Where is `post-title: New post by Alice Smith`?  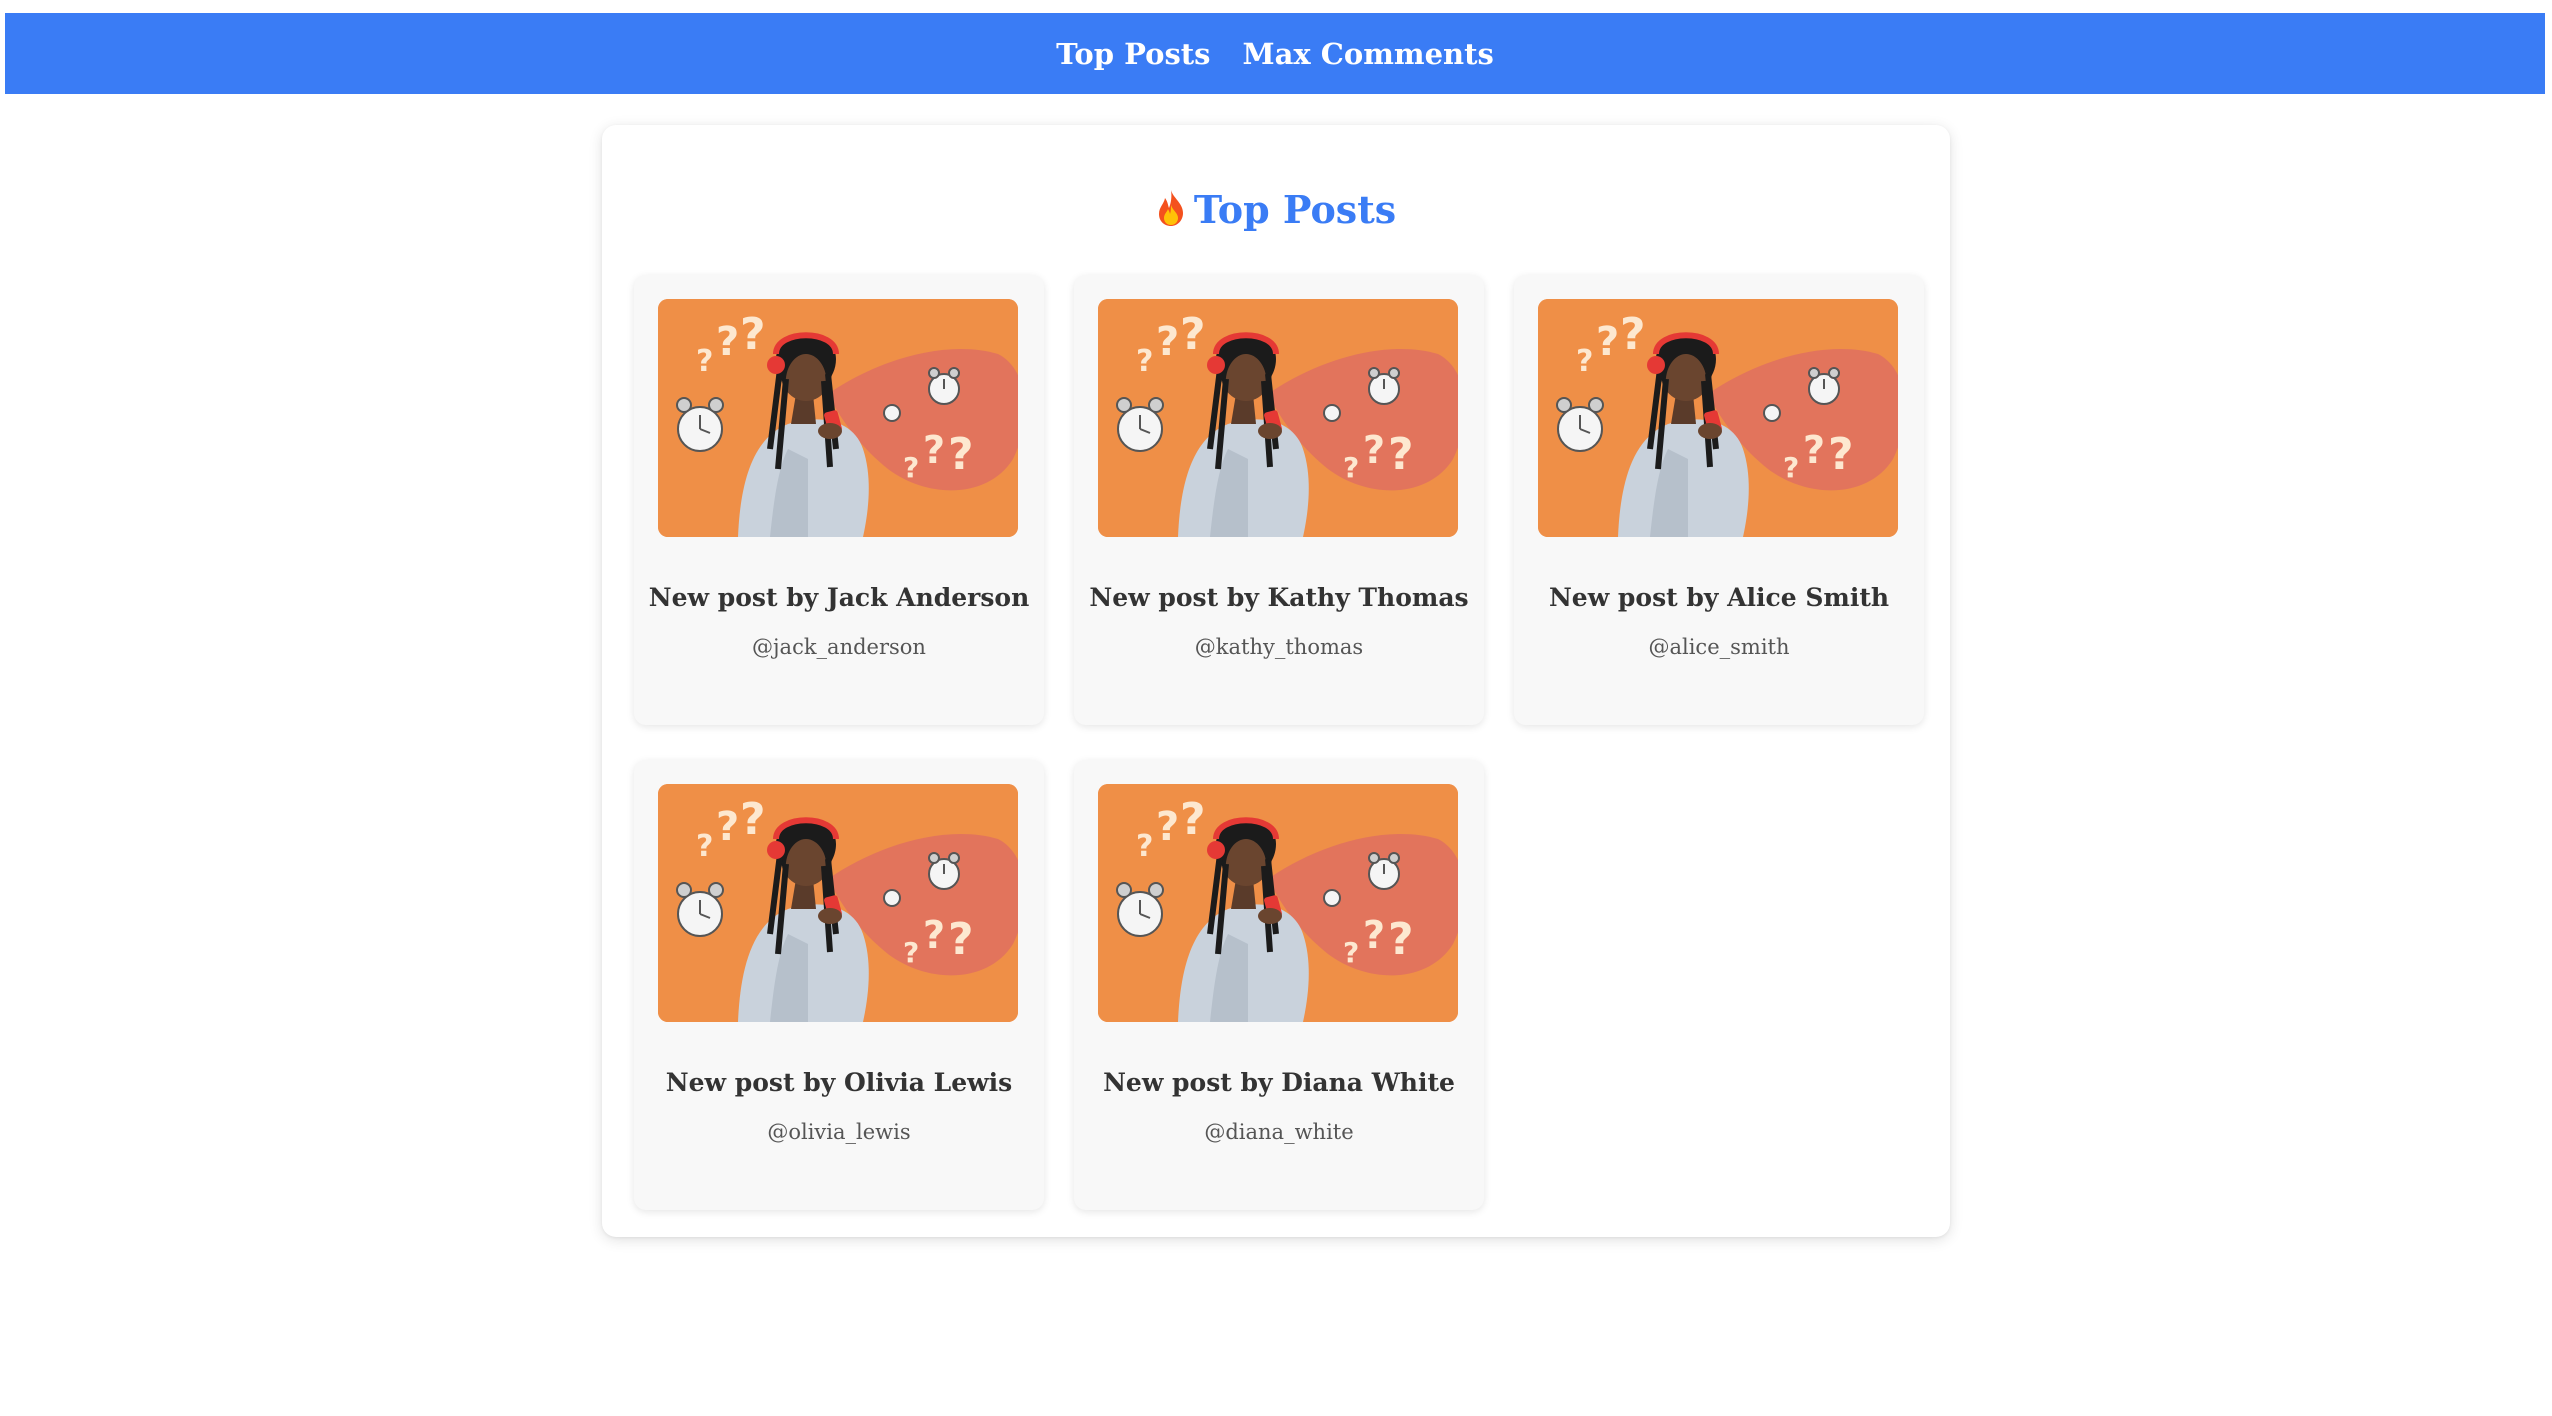
post-title: New post by Alice Smith is located at coordinates (1719, 597).